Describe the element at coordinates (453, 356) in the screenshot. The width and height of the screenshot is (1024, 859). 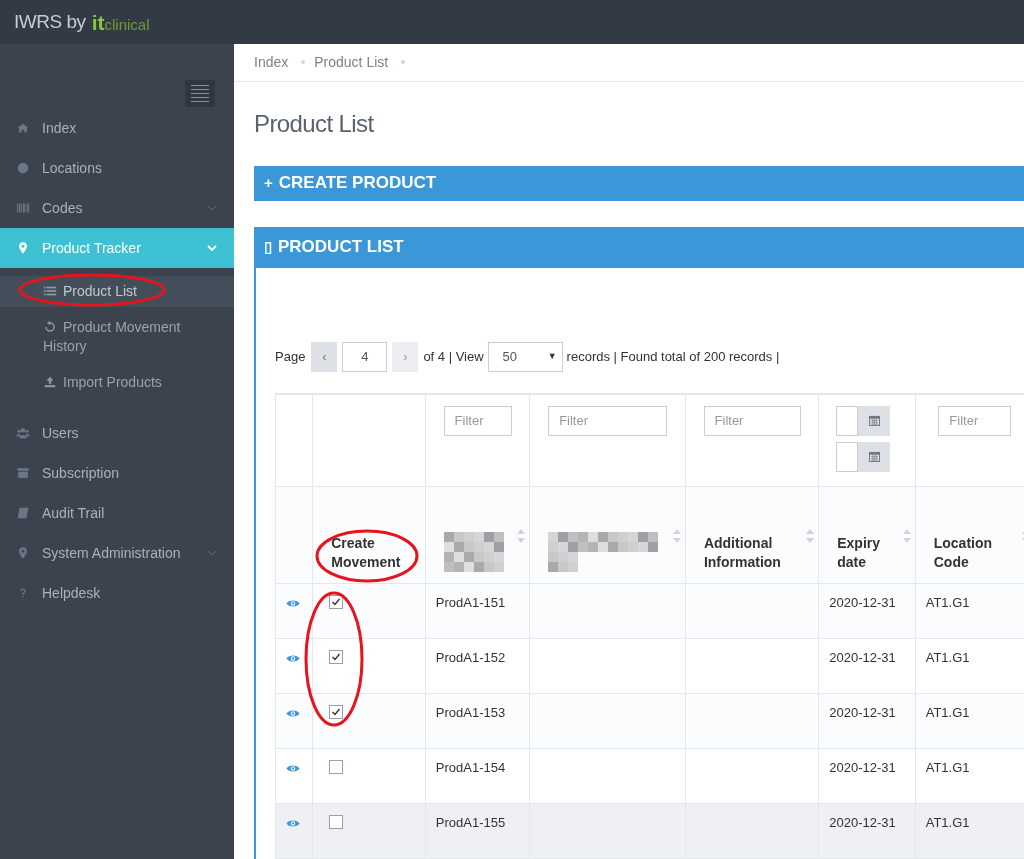
I see `pager-text: of 4 | View` at that location.